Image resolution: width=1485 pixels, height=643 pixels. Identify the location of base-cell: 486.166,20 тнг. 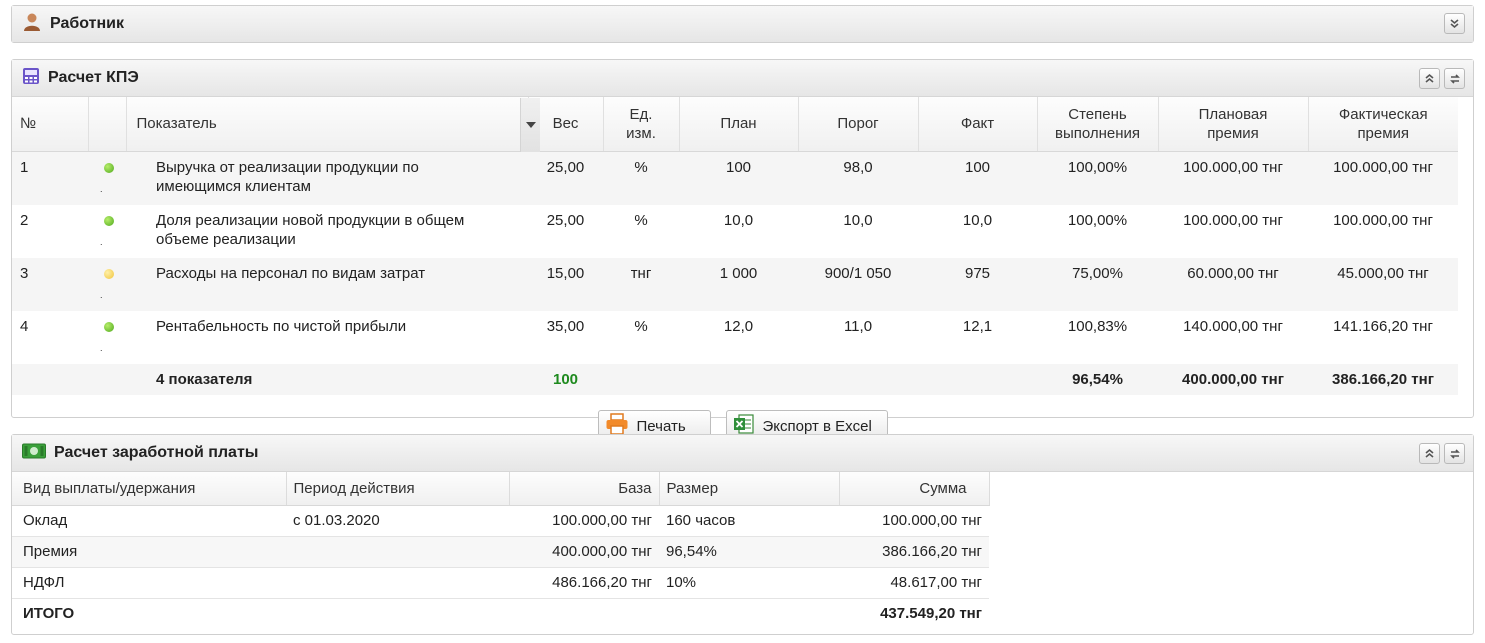
(584, 583).